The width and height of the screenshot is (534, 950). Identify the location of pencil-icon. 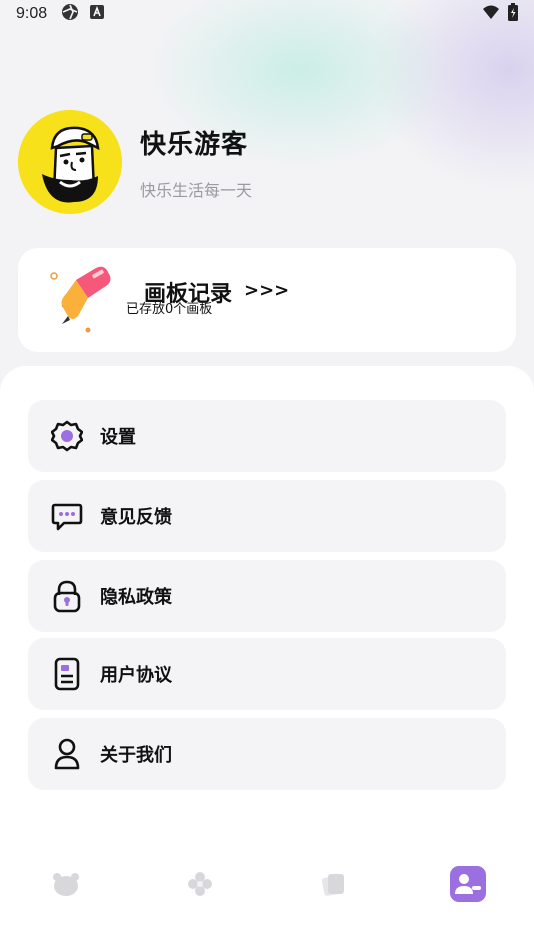
(88, 300).